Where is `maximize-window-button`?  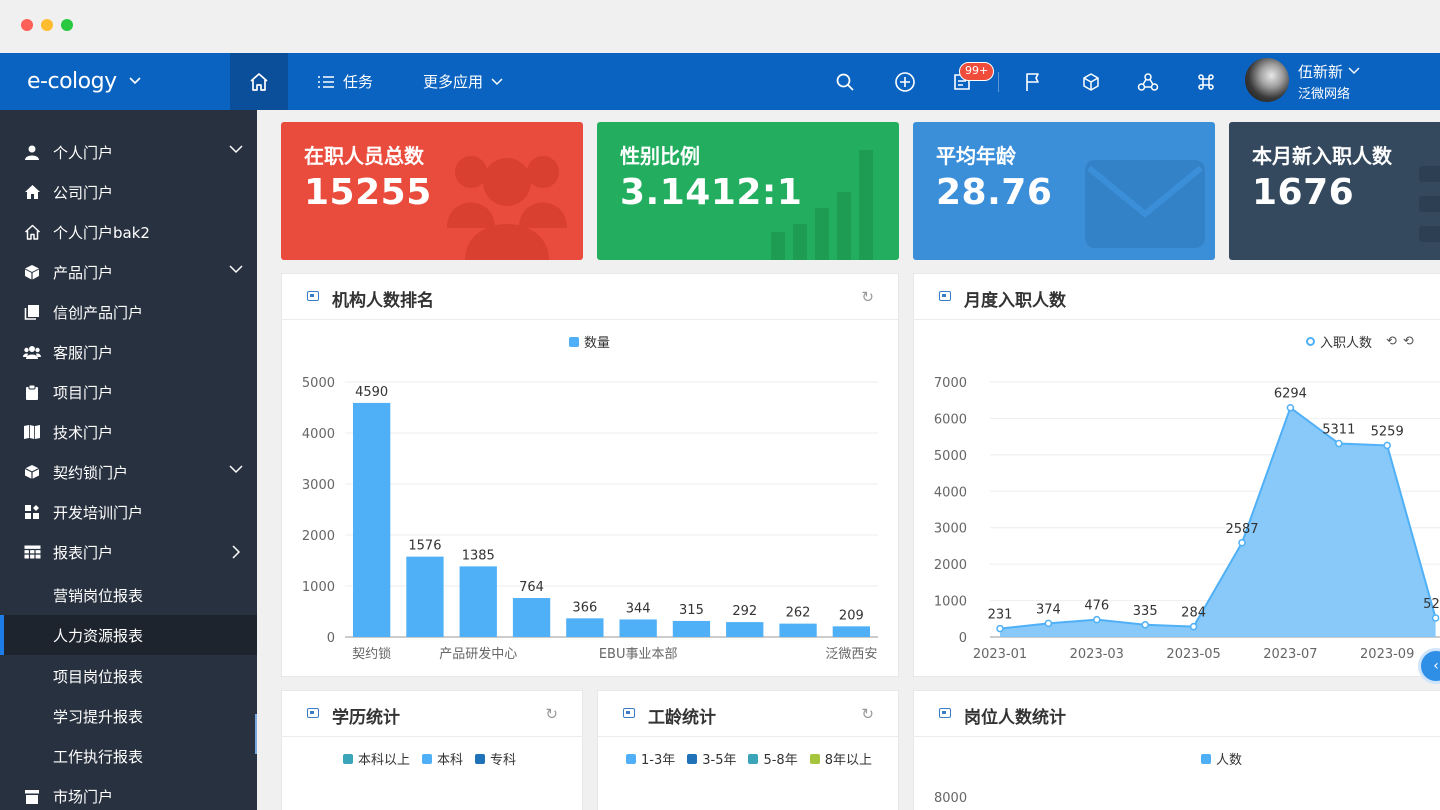
maximize-window-button is located at coordinates (67, 25).